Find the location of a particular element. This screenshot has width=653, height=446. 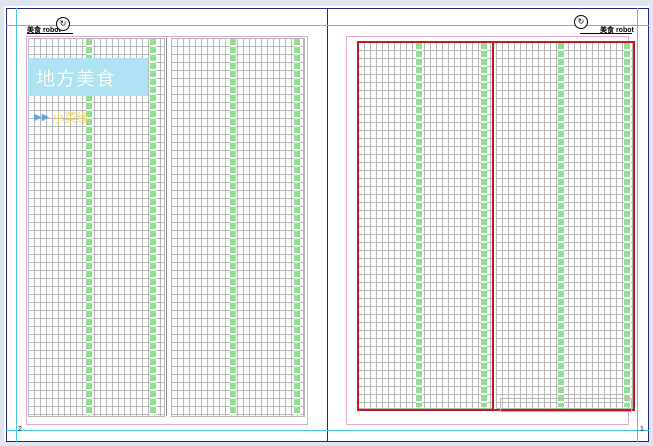

page-number-left: 2 is located at coordinates (20, 429).